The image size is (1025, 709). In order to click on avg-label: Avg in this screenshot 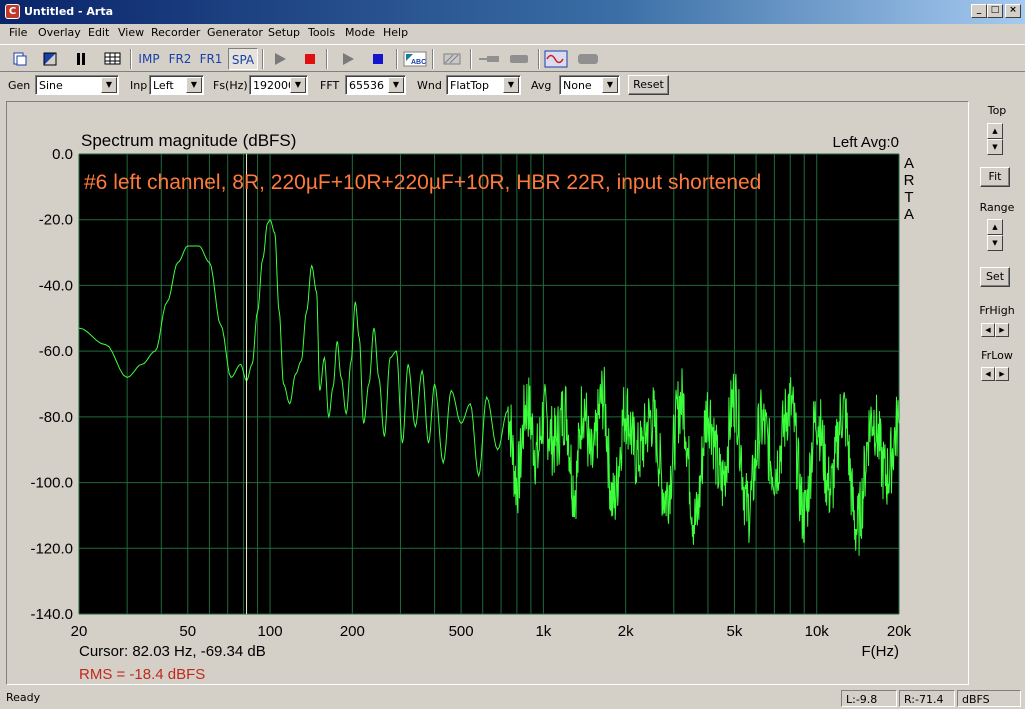, I will do `click(541, 85)`.